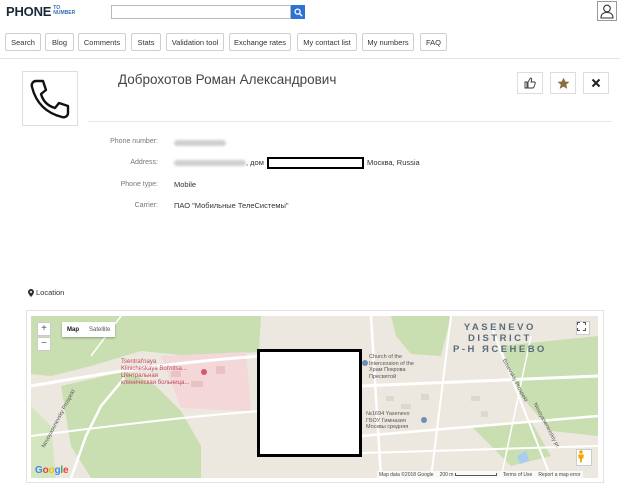 This screenshot has width=620, height=488. What do you see at coordinates (52, 470) in the screenshot?
I see `google-logo: Google` at bounding box center [52, 470].